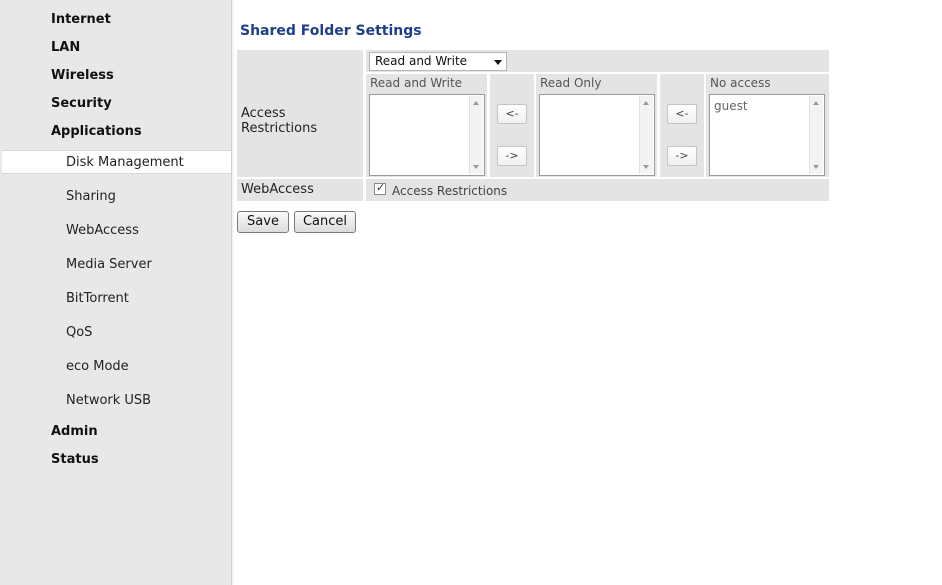  What do you see at coordinates (97, 366) in the screenshot?
I see `sidebar-item-eco-mode: eco Mode` at bounding box center [97, 366].